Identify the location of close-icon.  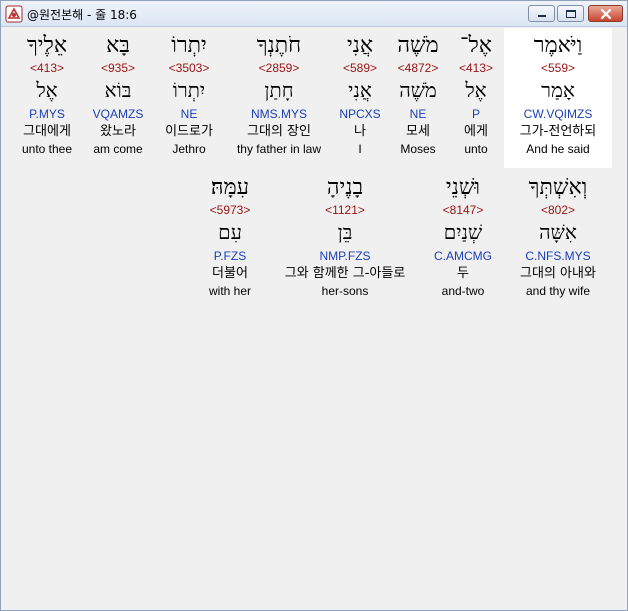
(606, 14).